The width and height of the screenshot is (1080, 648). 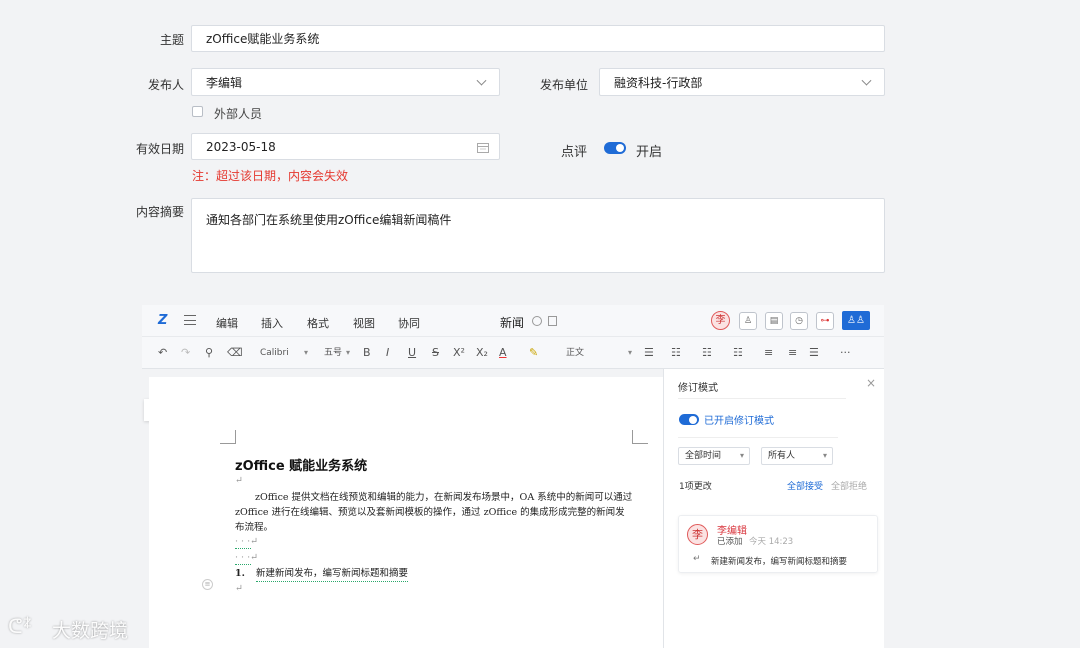 I want to click on strikethrough-button: S, so click(x=435, y=352).